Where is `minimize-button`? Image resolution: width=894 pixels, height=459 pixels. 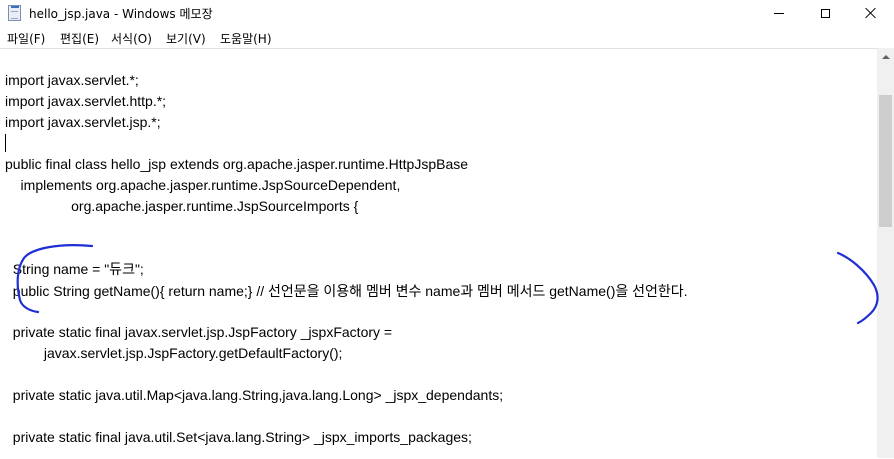 minimize-button is located at coordinates (779, 13).